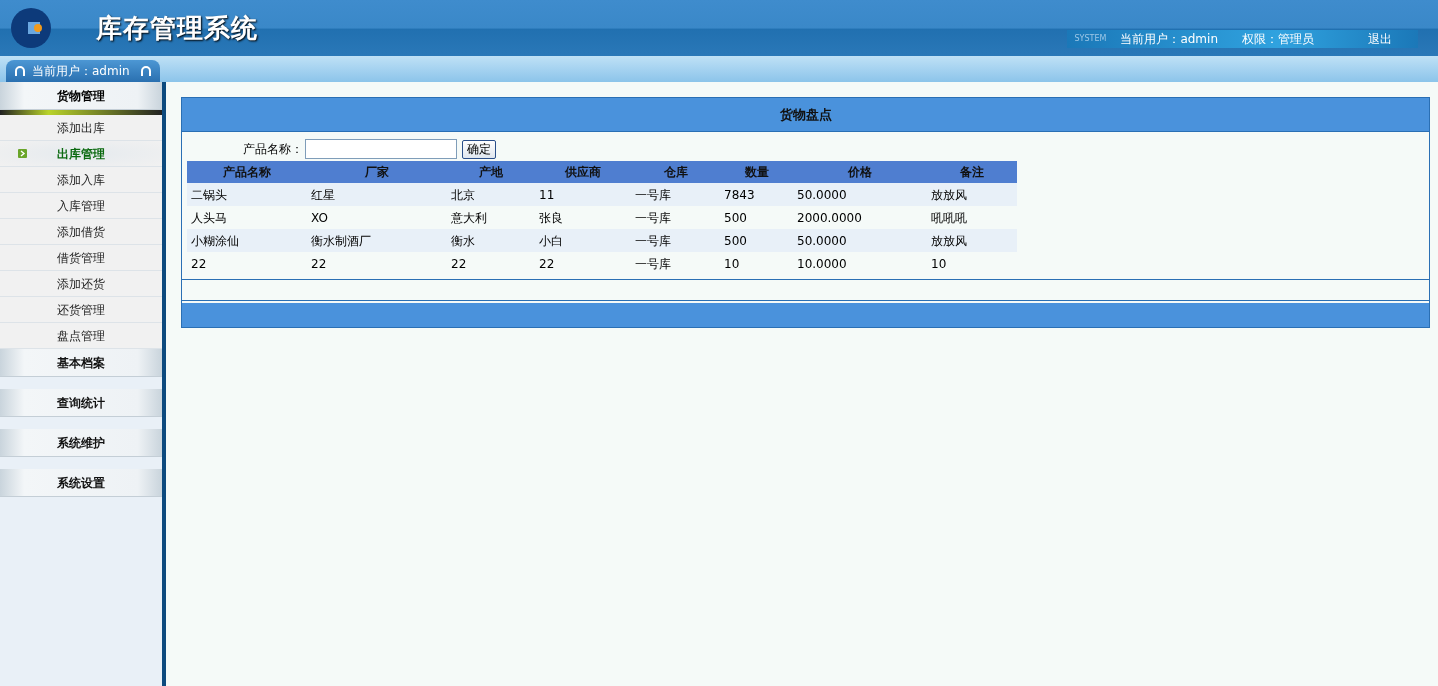  What do you see at coordinates (273, 149) in the screenshot?
I see `field-label: 产品名称：` at bounding box center [273, 149].